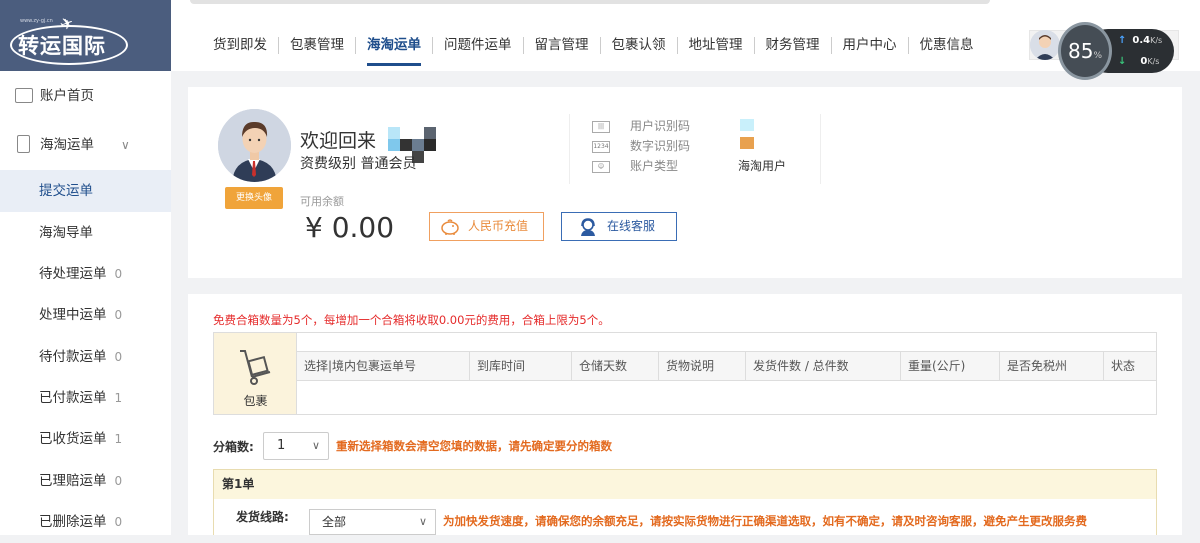 The width and height of the screenshot is (1200, 543). I want to click on nav-item-haitao-orders: 海淘运单, so click(394, 51).